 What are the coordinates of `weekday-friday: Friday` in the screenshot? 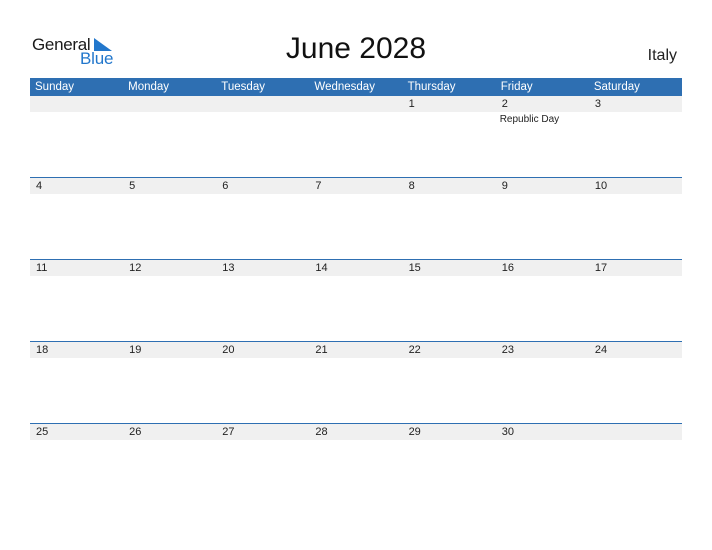 It's located at (516, 87).